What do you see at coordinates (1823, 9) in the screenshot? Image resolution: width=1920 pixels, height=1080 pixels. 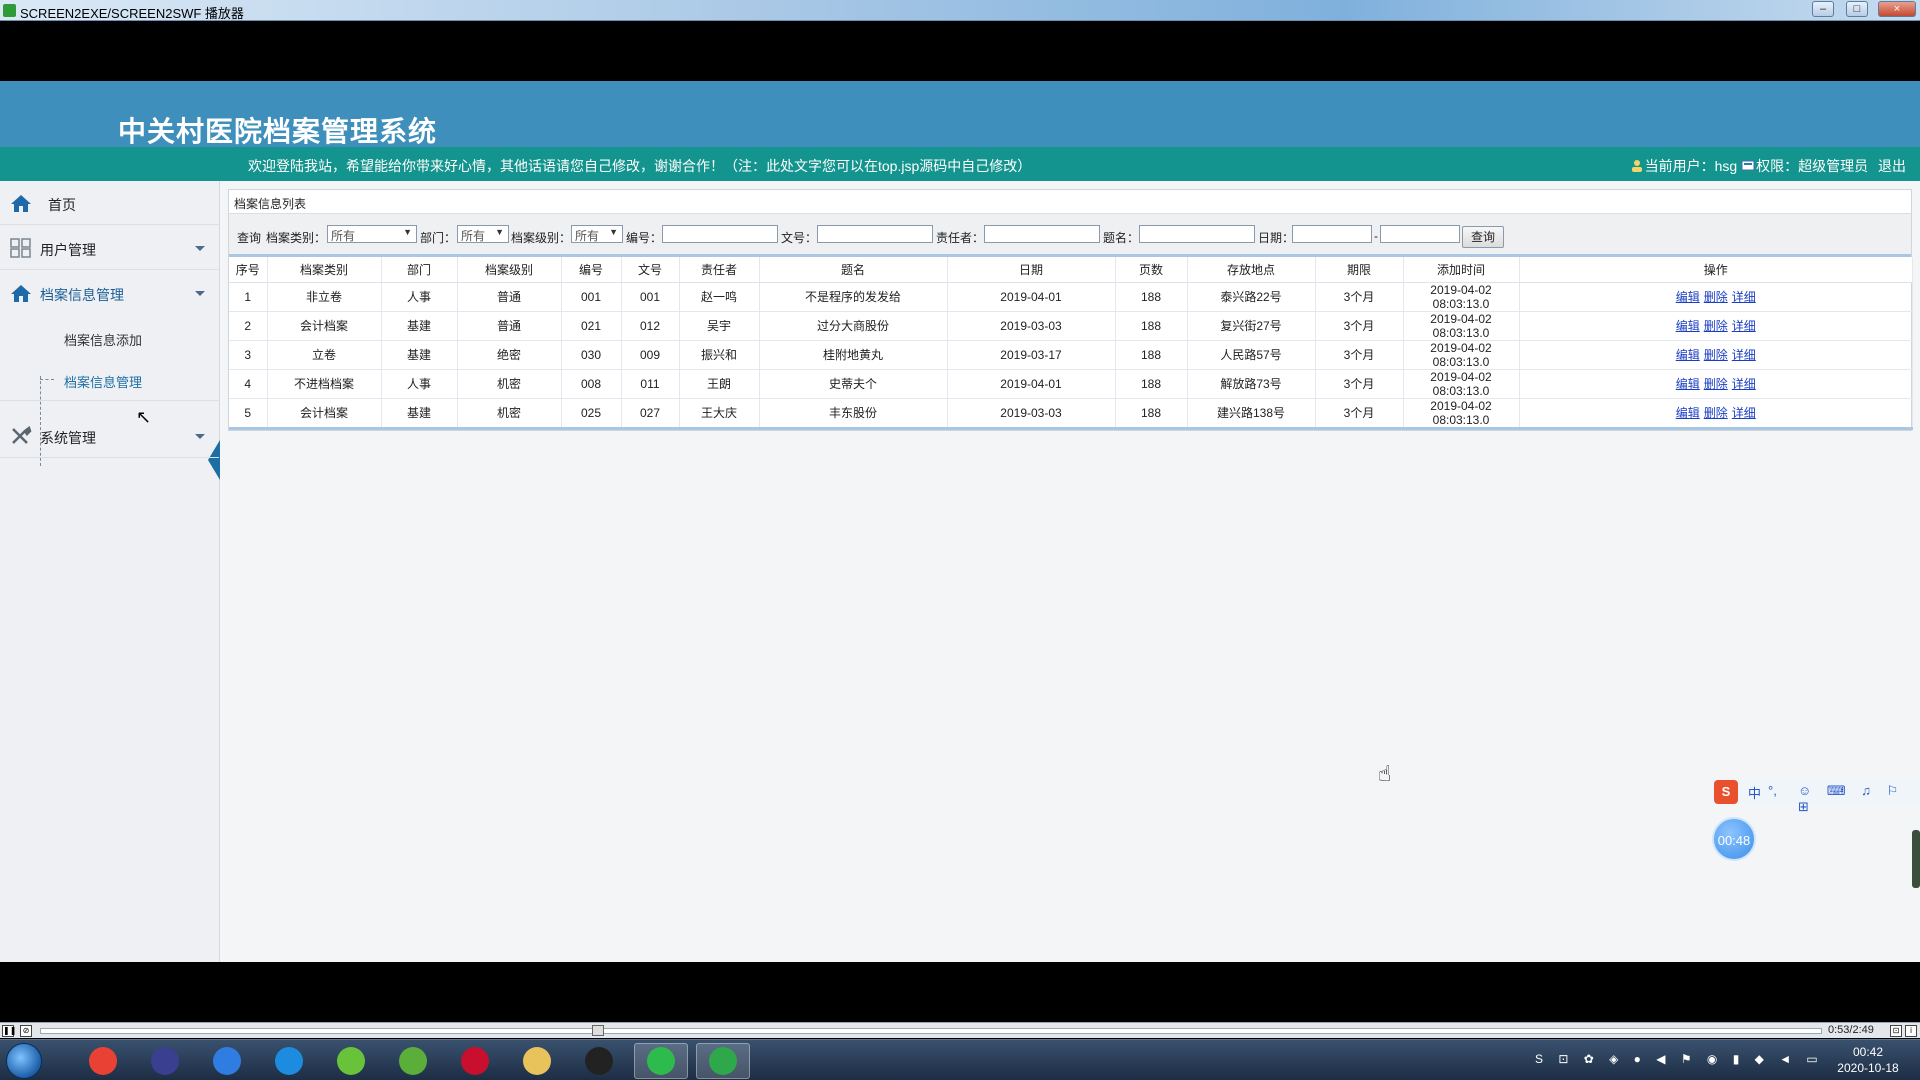 I see `minimize-button: –` at bounding box center [1823, 9].